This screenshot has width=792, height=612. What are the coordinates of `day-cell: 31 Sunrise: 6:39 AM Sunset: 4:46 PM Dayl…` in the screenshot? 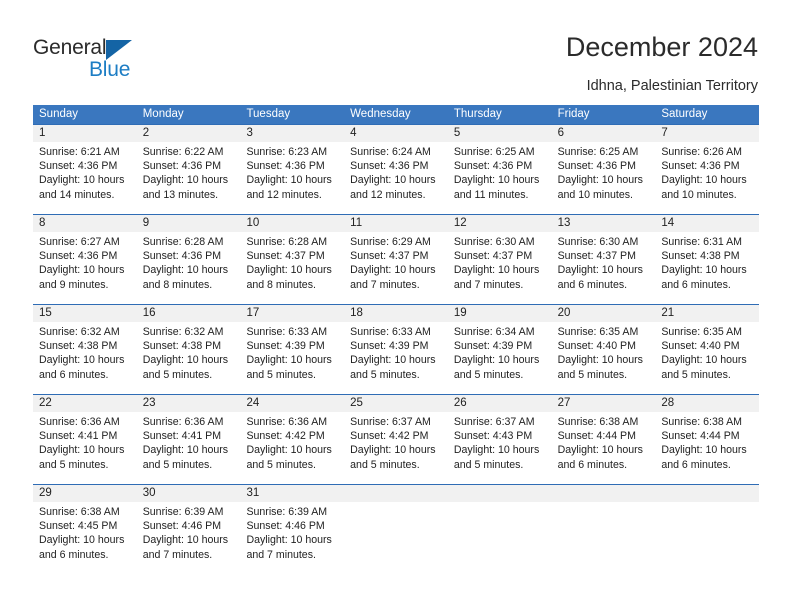 It's located at (292, 529).